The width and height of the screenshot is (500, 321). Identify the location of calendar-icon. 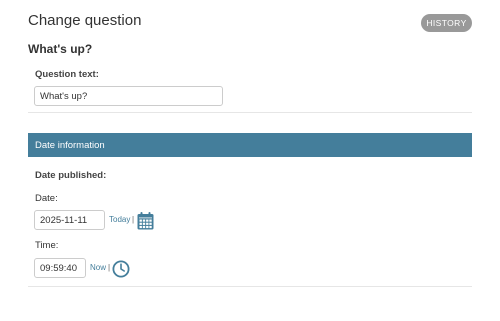
(145, 223).